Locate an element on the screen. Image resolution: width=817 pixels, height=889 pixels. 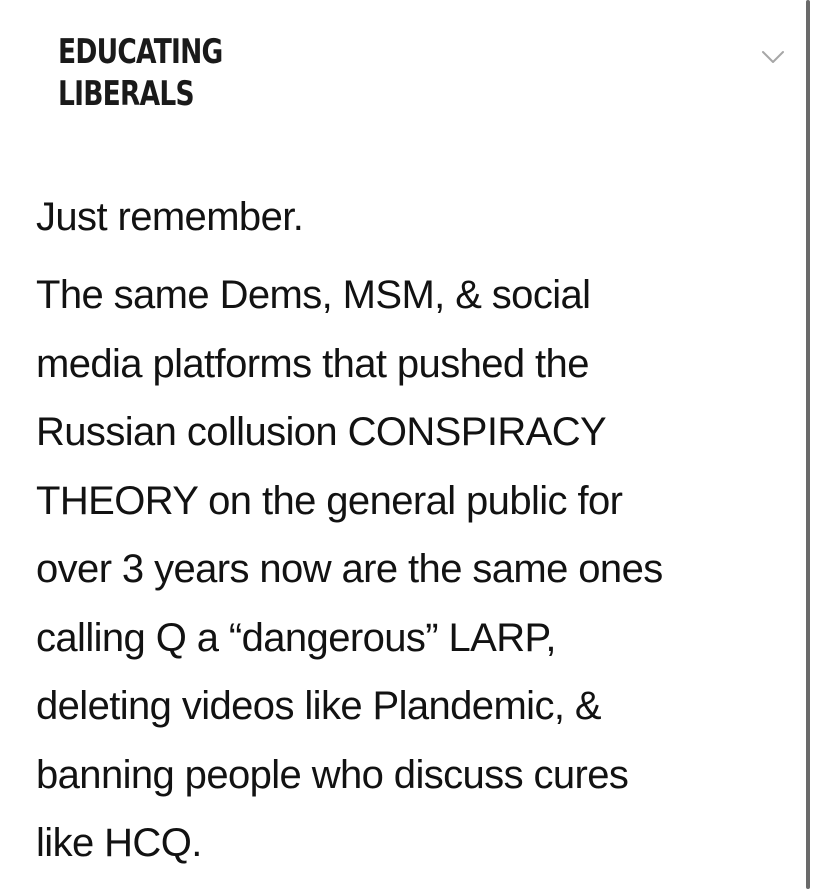
post-line: over 3 years now are the same ones is located at coordinates (349, 569).